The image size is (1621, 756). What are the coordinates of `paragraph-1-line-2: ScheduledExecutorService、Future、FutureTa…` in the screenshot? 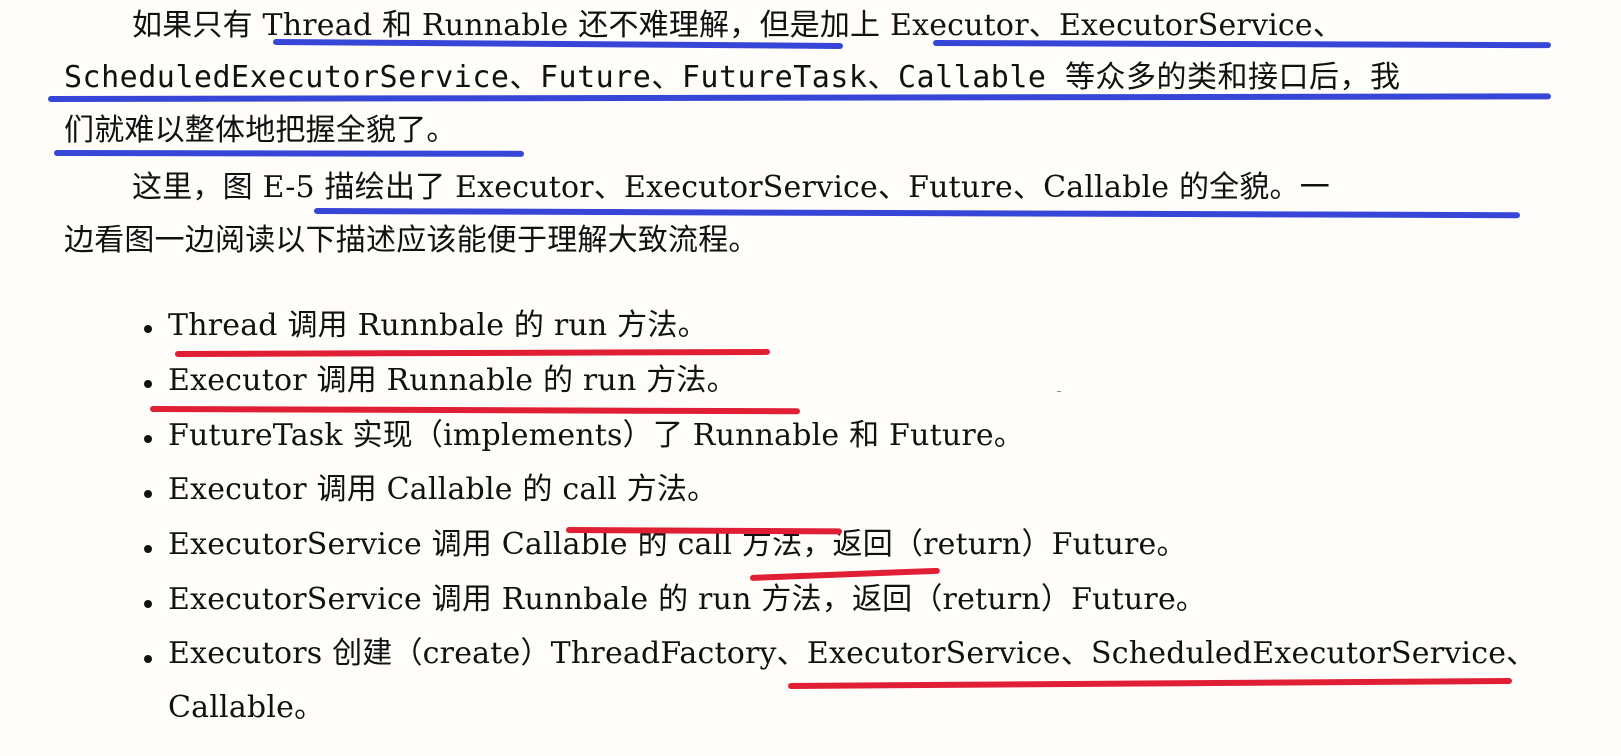 It's located at (732, 78).